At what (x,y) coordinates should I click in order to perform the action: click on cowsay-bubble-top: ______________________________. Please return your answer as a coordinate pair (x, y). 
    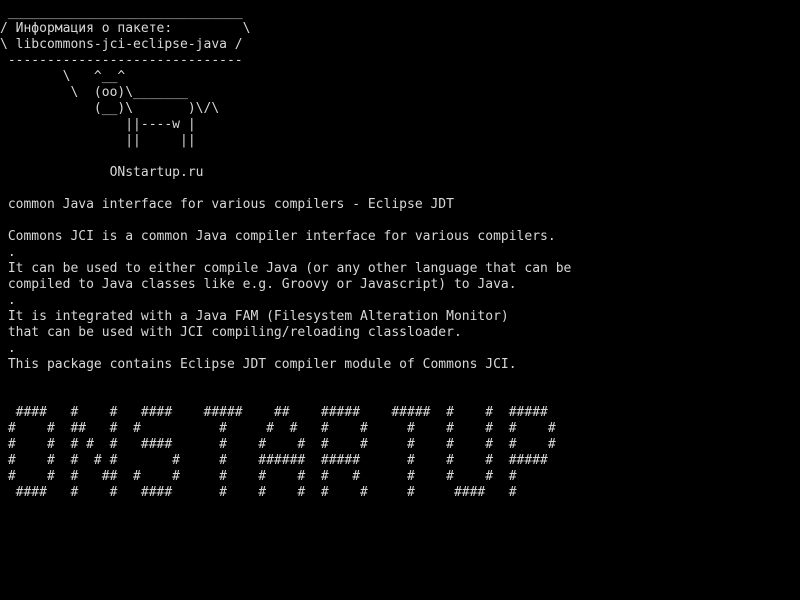
    Looking at the image, I should click on (121, 12).